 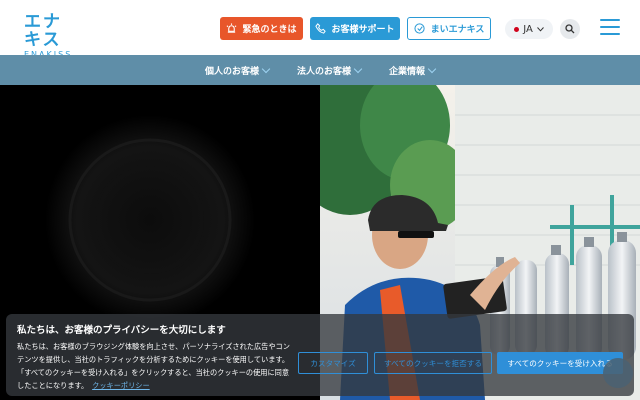 I want to click on language-selector: JA, so click(x=529, y=29).